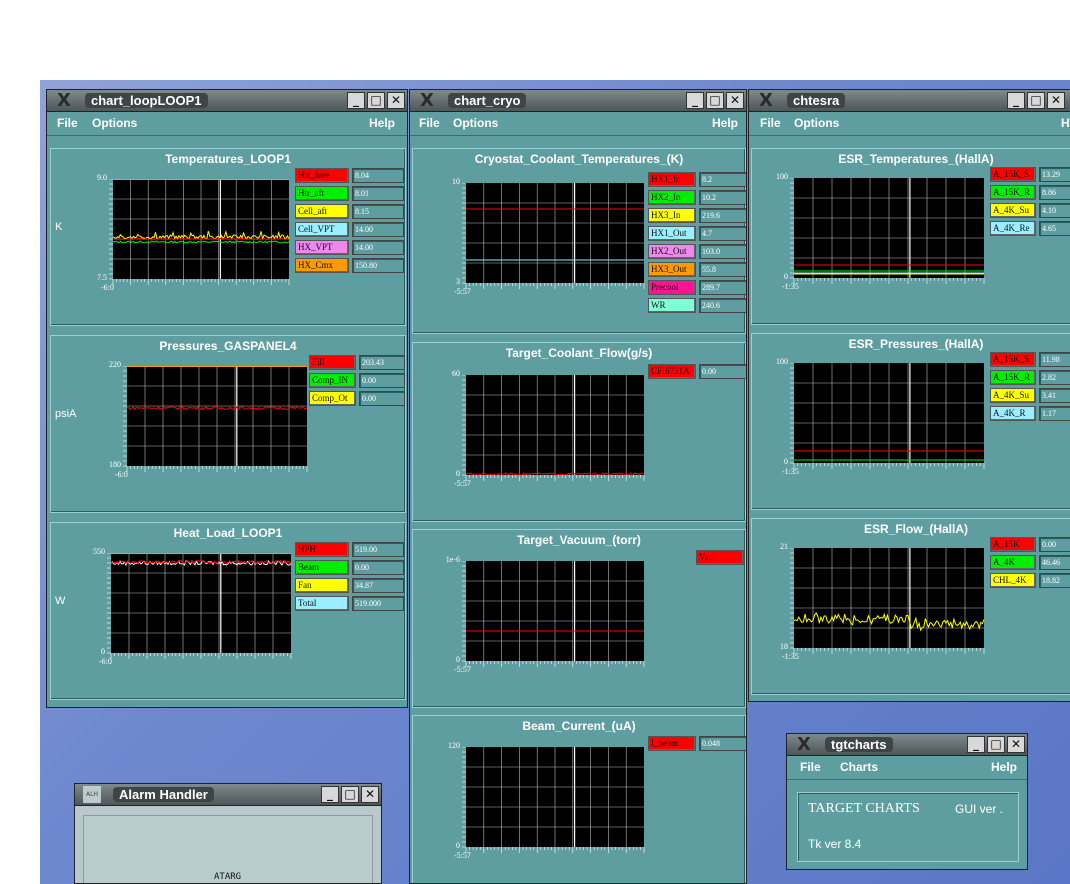 Image resolution: width=1070 pixels, height=884 pixels. Describe the element at coordinates (672, 269) in the screenshot. I see `legend-series-button: HX3_Out` at that location.